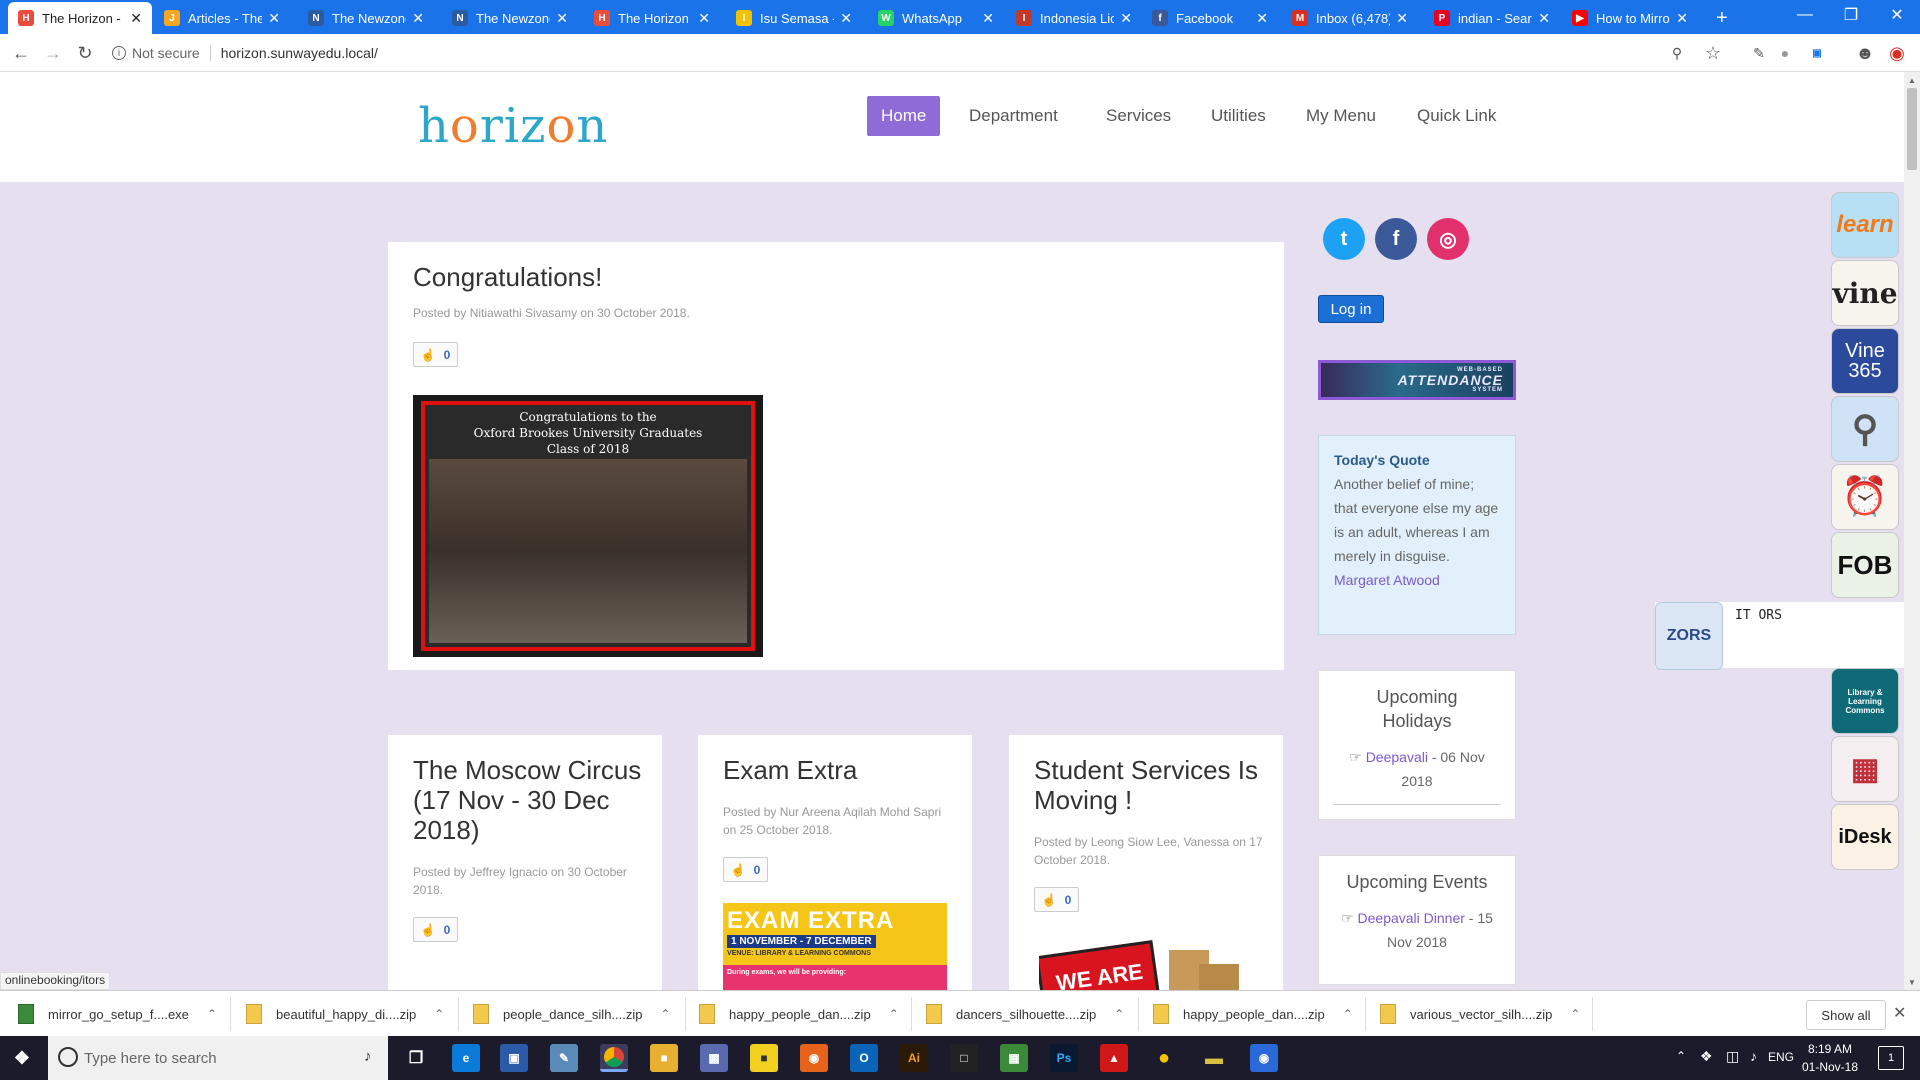 The image size is (1920, 1080). I want to click on new-tab-button: +, so click(1722, 18).